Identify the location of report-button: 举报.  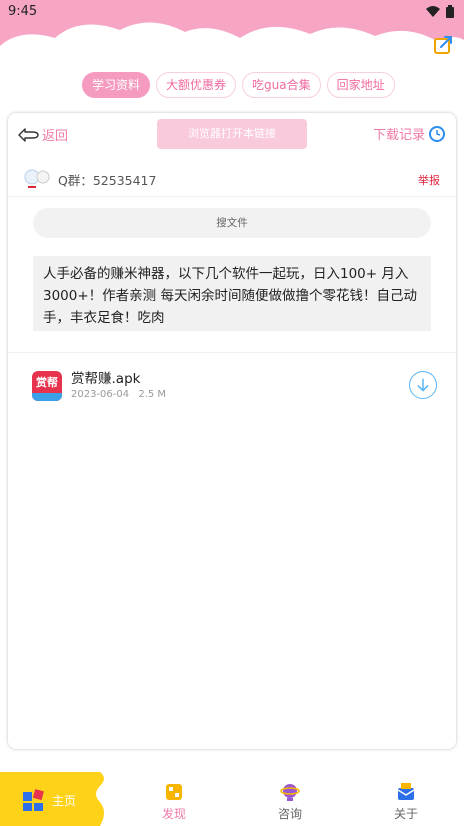
(429, 180).